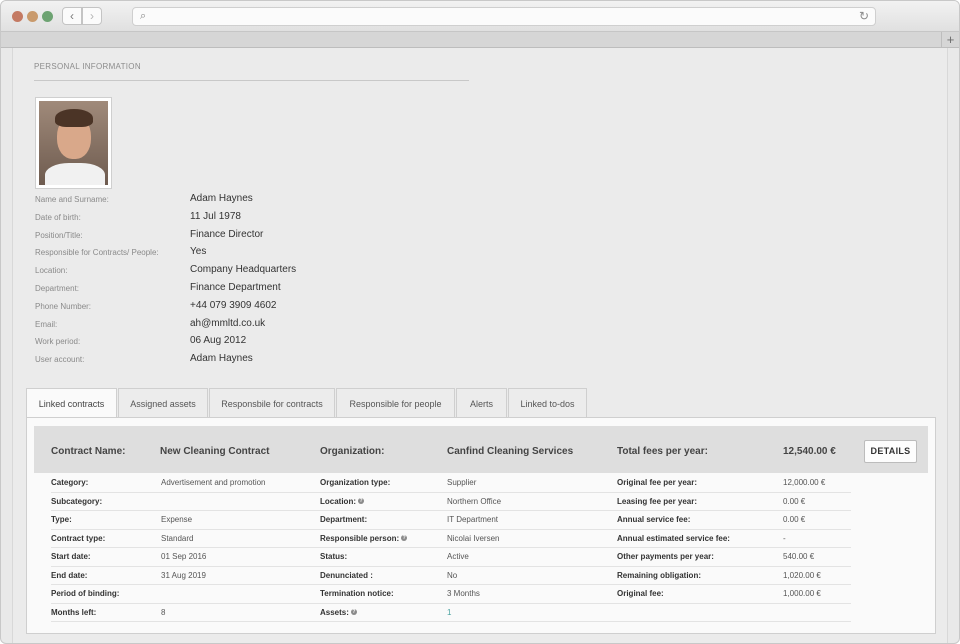 Image resolution: width=960 pixels, height=644 pixels. What do you see at coordinates (72, 16) in the screenshot?
I see `back-button: ‹` at bounding box center [72, 16].